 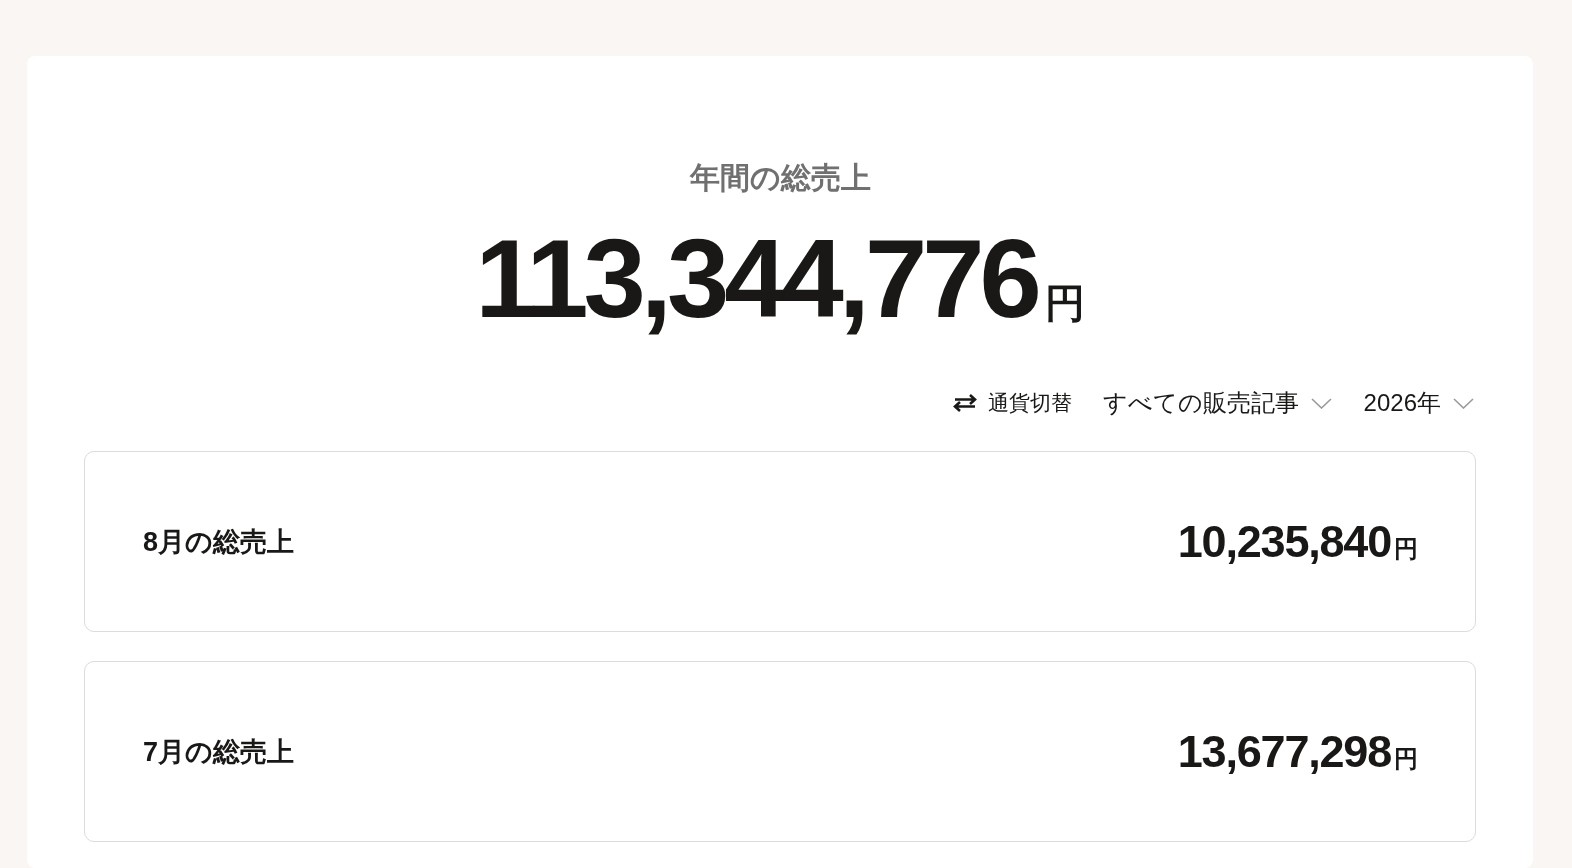 What do you see at coordinates (219, 752) in the screenshot?
I see `monthly-sales-label: 7月の総売上` at bounding box center [219, 752].